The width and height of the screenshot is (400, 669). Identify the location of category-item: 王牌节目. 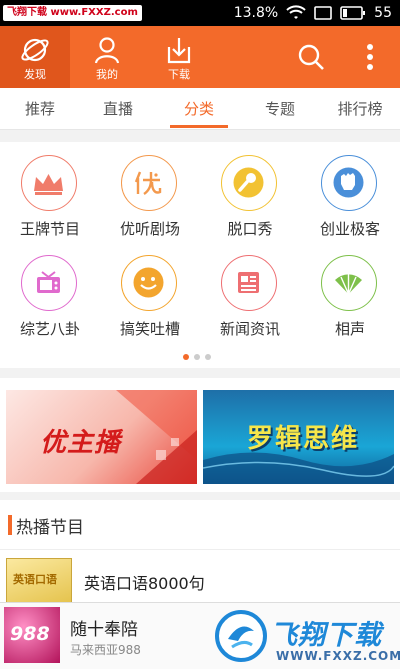
(50, 192).